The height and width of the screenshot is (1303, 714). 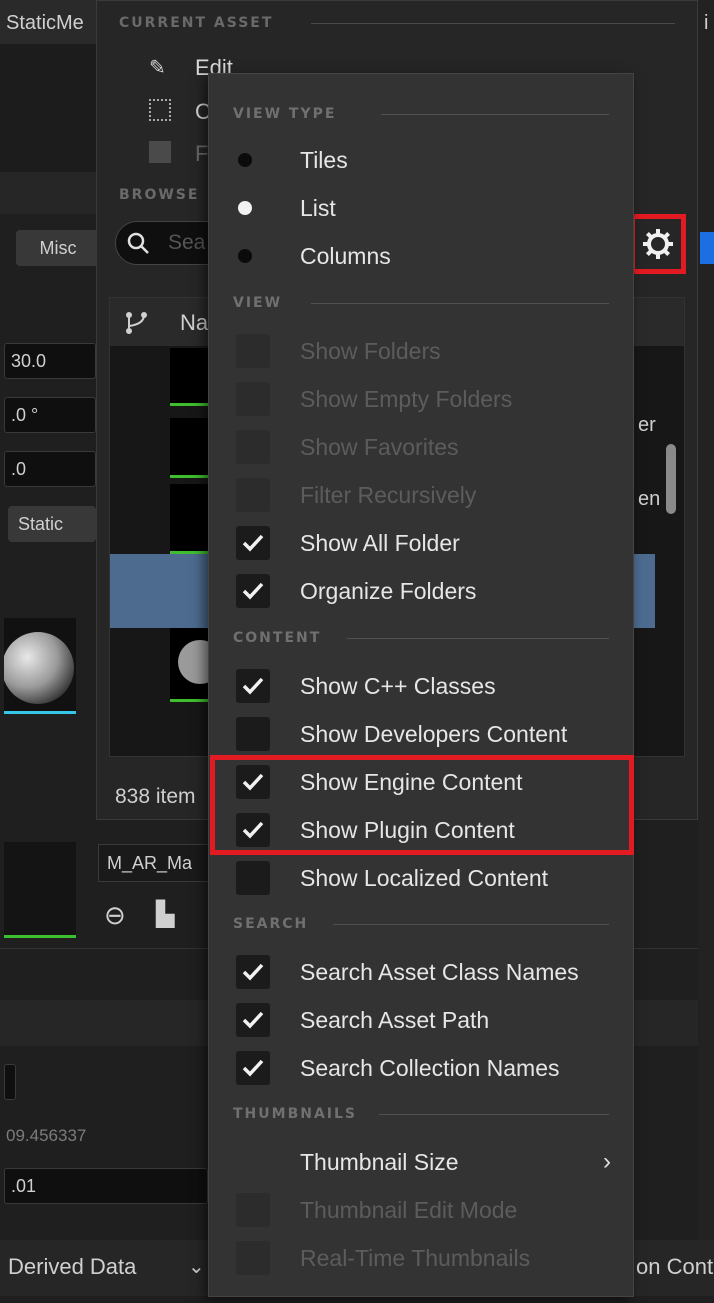 I want to click on right-strip-char: i, so click(x=706, y=23).